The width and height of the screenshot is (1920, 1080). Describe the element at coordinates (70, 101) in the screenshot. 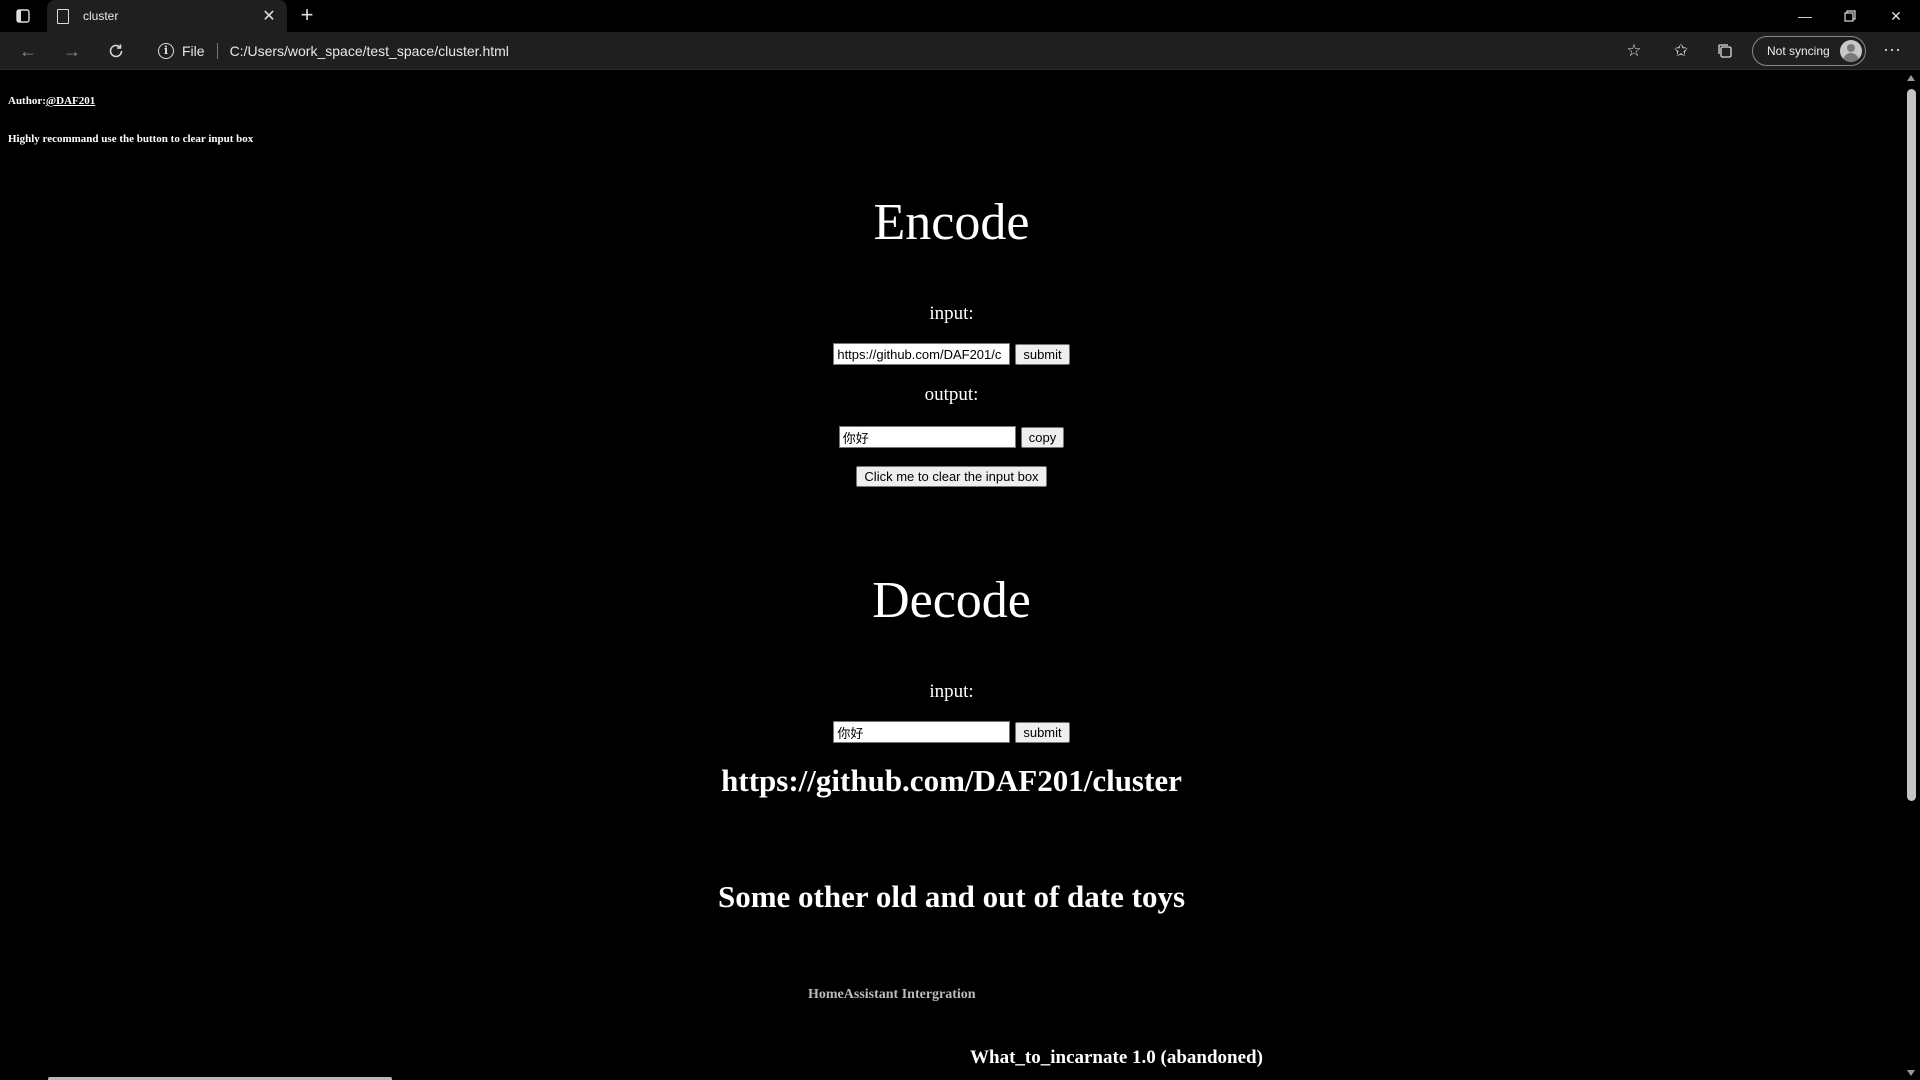

I see `author-link: @DAF201` at that location.